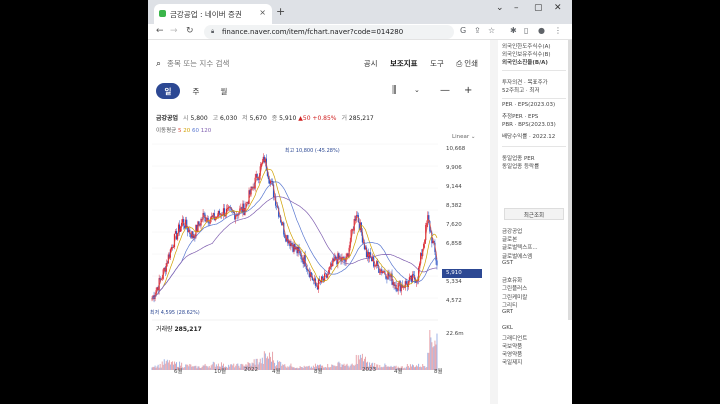  I want to click on stock-search: ⌕ 종목 또는 지수 검색, so click(192, 63).